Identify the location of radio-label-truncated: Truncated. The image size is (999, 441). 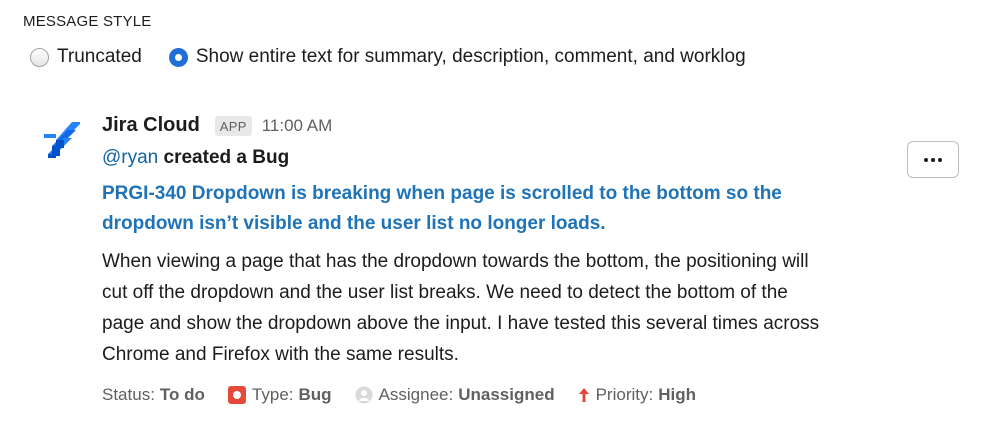
(99, 56).